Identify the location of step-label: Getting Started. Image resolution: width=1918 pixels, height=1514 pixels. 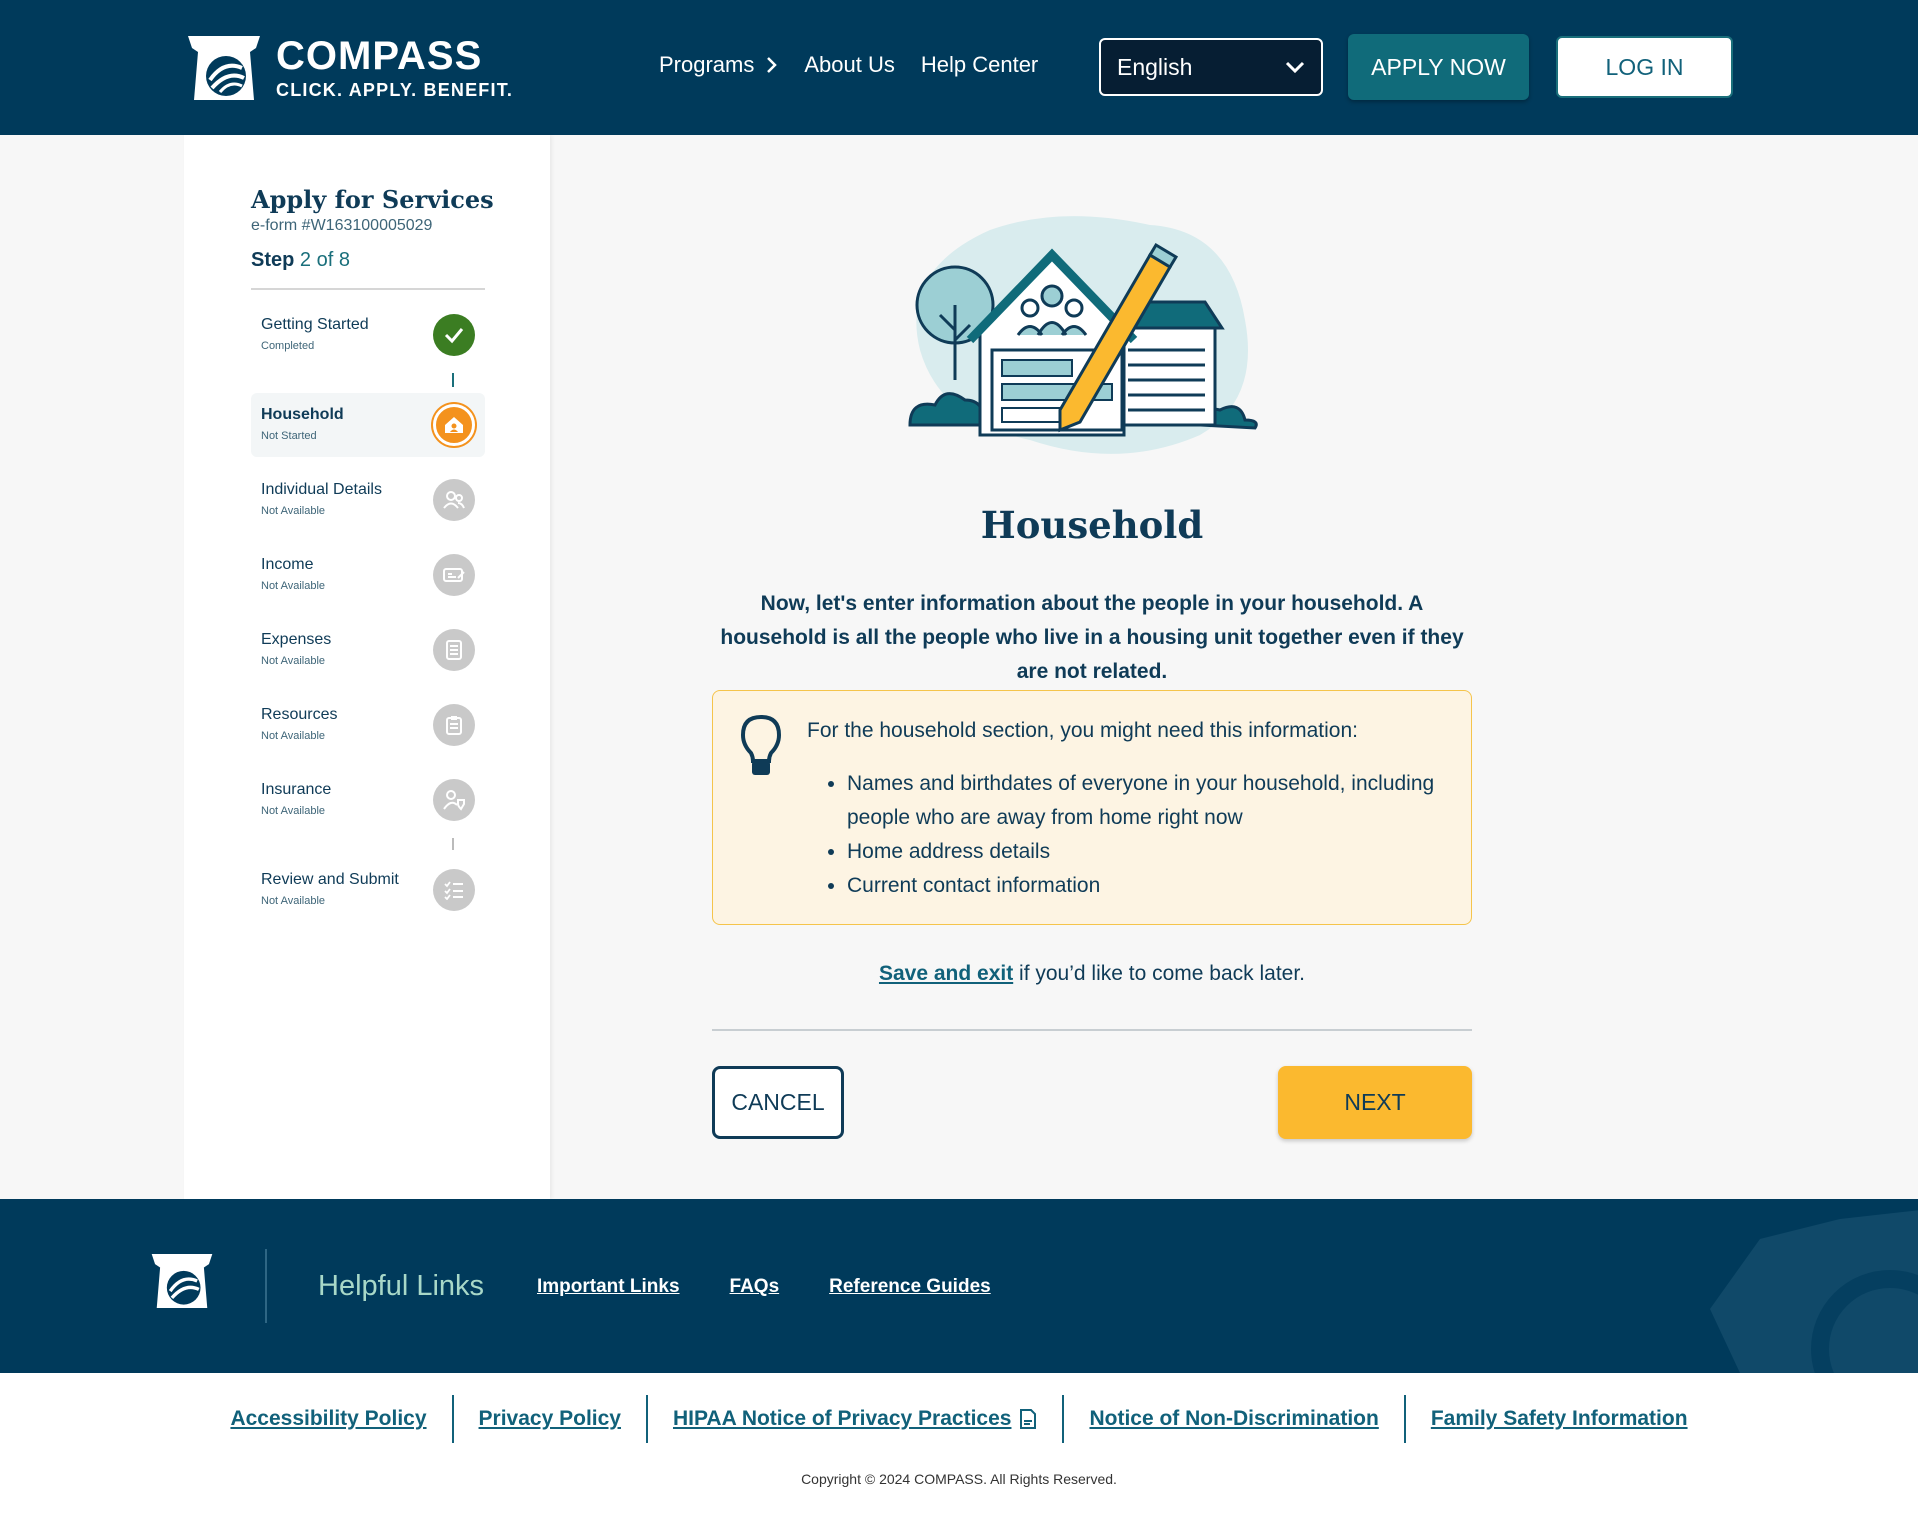
(315, 324).